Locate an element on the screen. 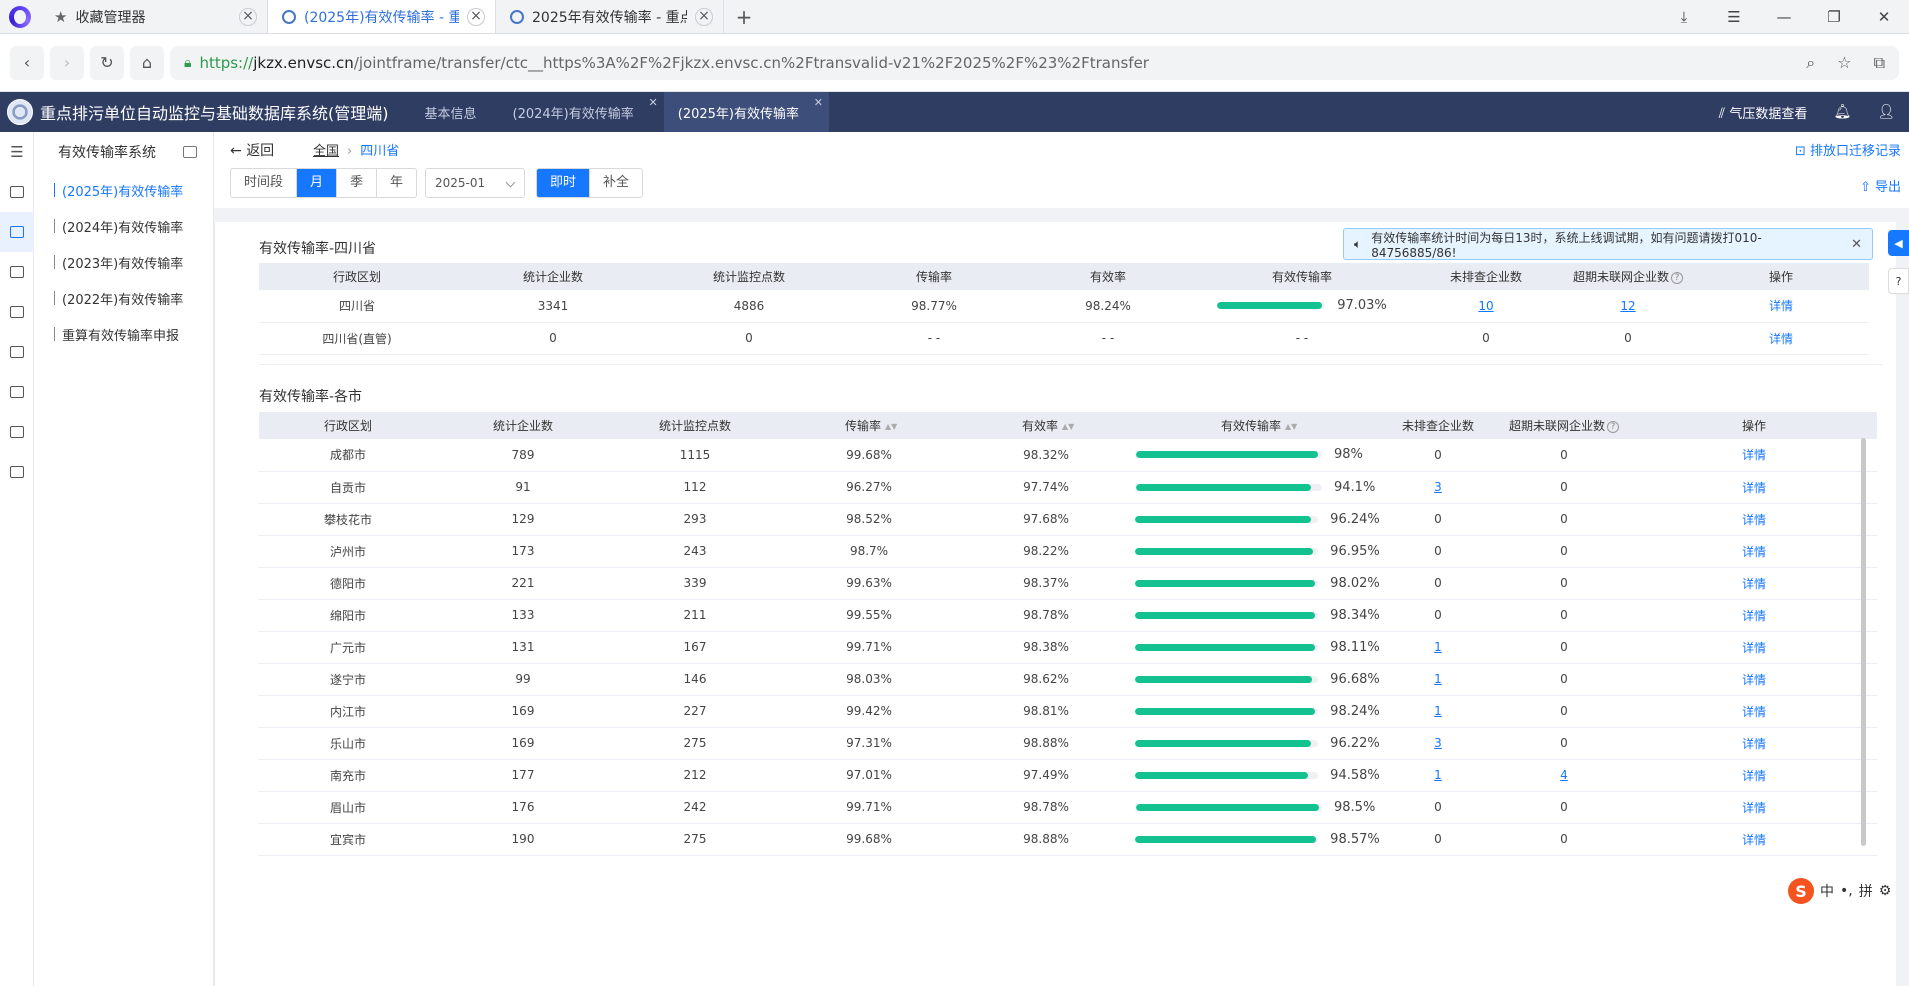 The height and width of the screenshot is (986, 1909). forward-nav-button: › is located at coordinates (67, 62).